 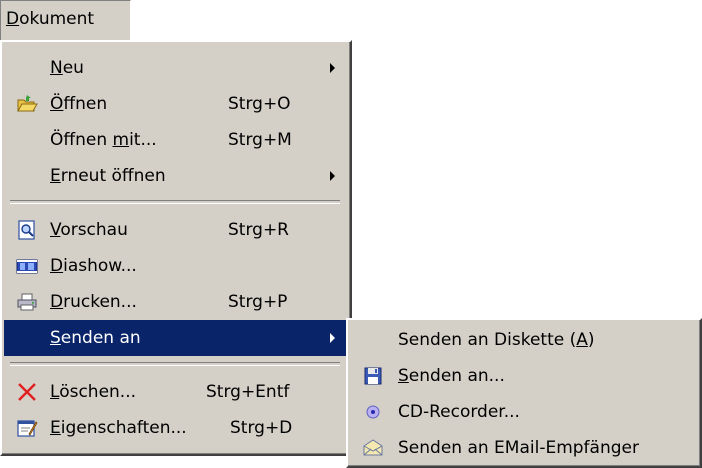 What do you see at coordinates (261, 428) in the screenshot?
I see `shortcut-eigenschaften: Strg+D` at bounding box center [261, 428].